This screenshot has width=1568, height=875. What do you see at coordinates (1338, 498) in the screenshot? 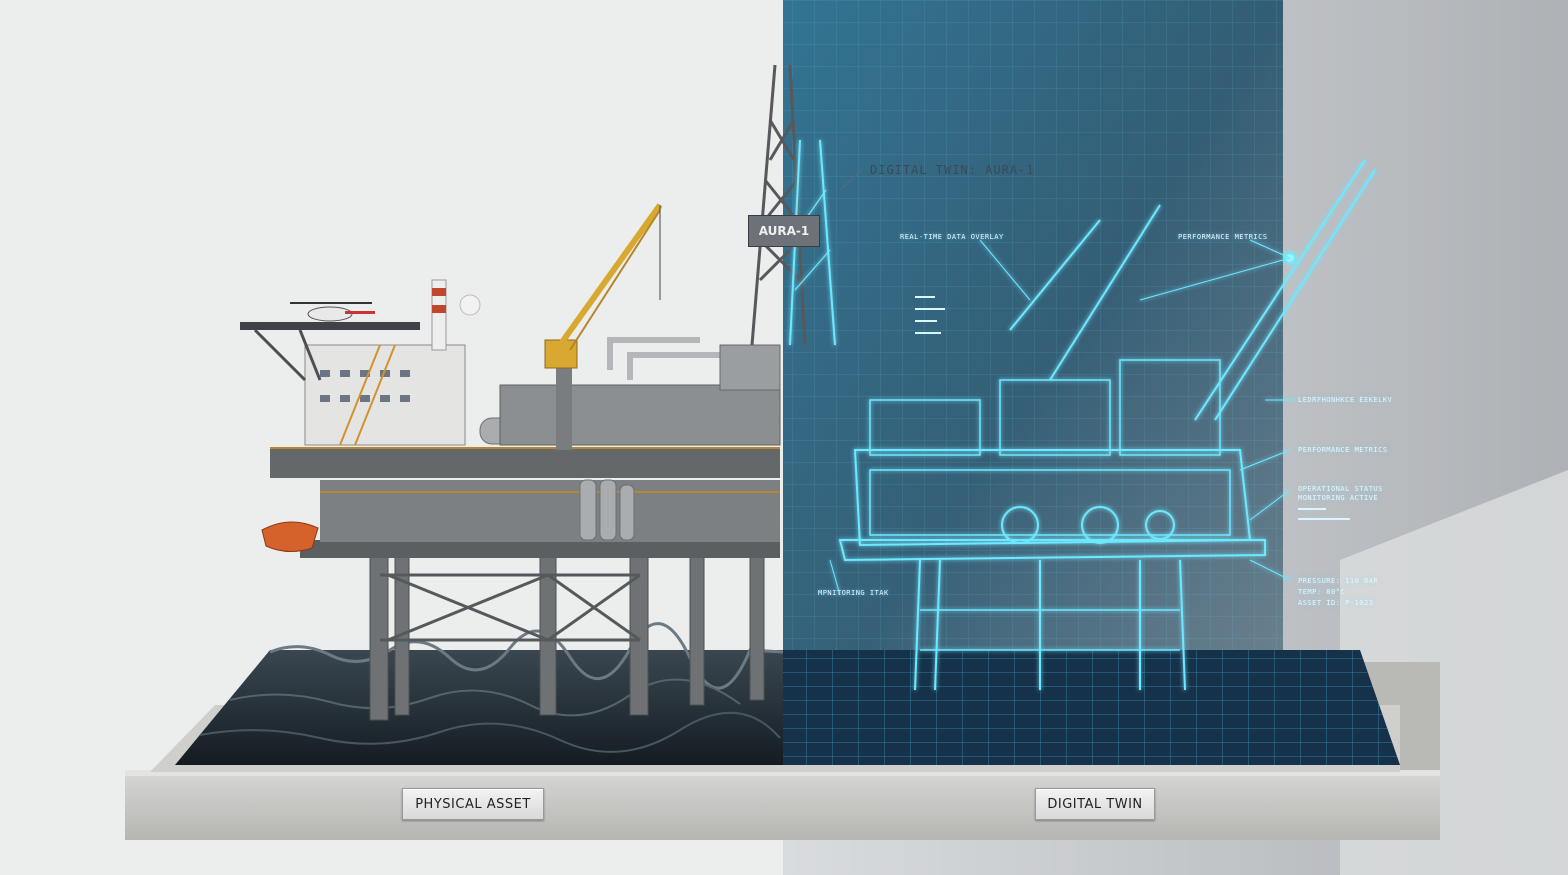
I see `monitoring-active-label: MONITORING ACTIVE` at bounding box center [1338, 498].